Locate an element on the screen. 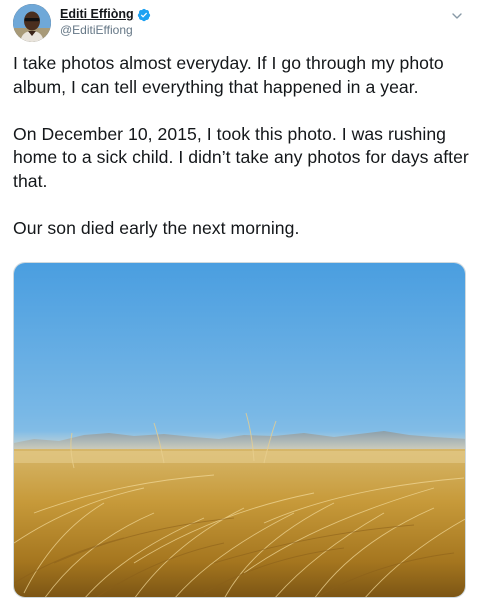 The width and height of the screenshot is (477, 602). tweet-paragraph: Our son died early the next morning. is located at coordinates (156, 227).